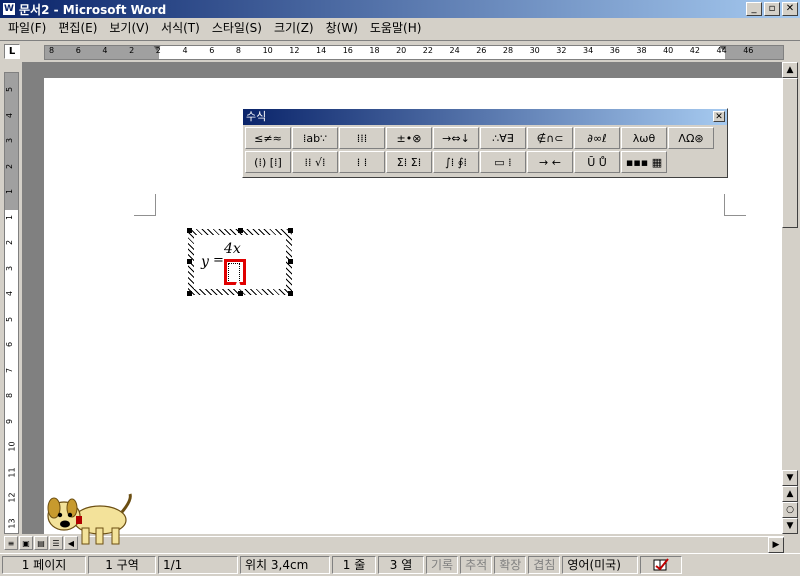 Image resolution: width=800 pixels, height=576 pixels. What do you see at coordinates (790, 70) in the screenshot?
I see `scroll-up-button: ▲` at bounding box center [790, 70].